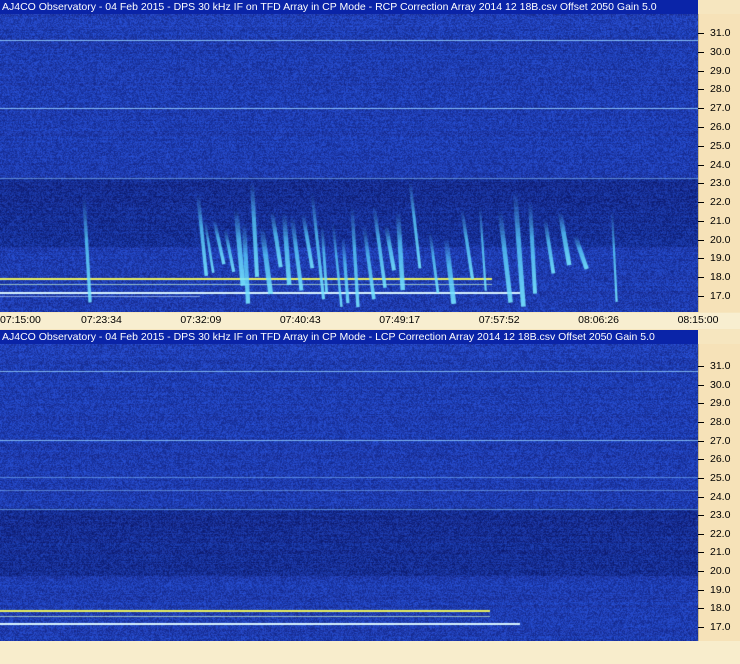 This screenshot has width=740, height=664. What do you see at coordinates (20, 320) in the screenshot?
I see `time-tick-label: 07:15:00` at bounding box center [20, 320].